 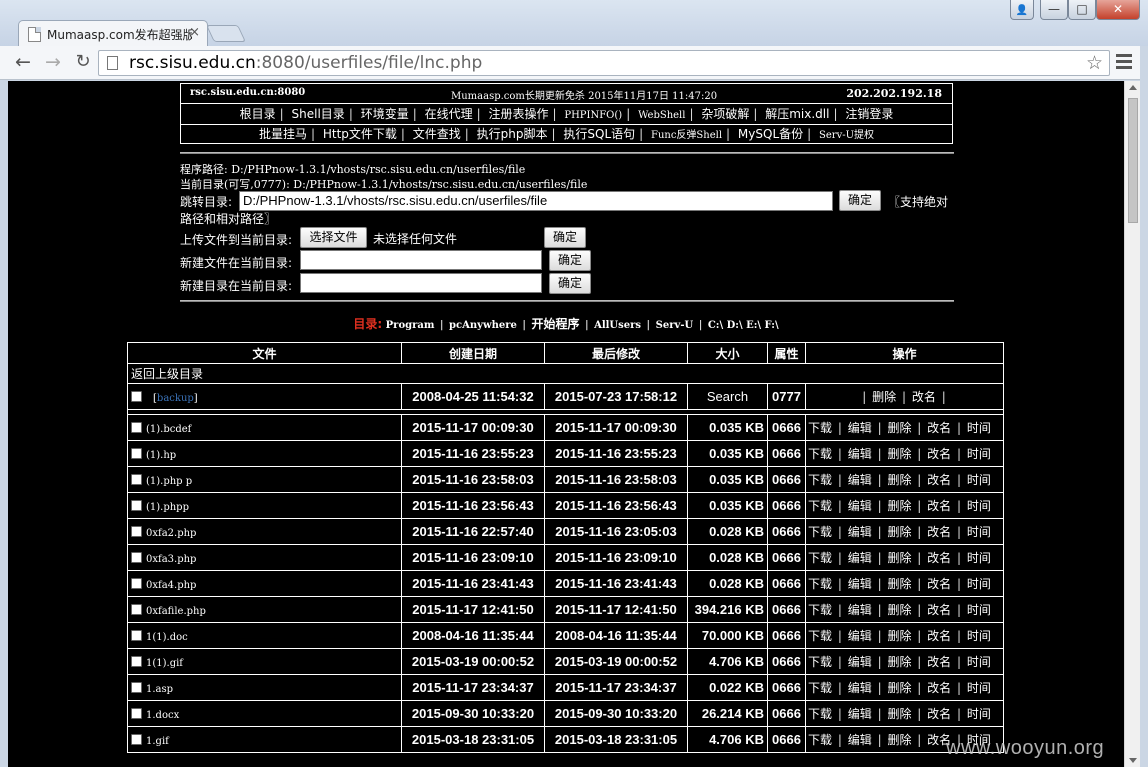 I want to click on menu-env-vars: 环境变量, so click(x=385, y=114).